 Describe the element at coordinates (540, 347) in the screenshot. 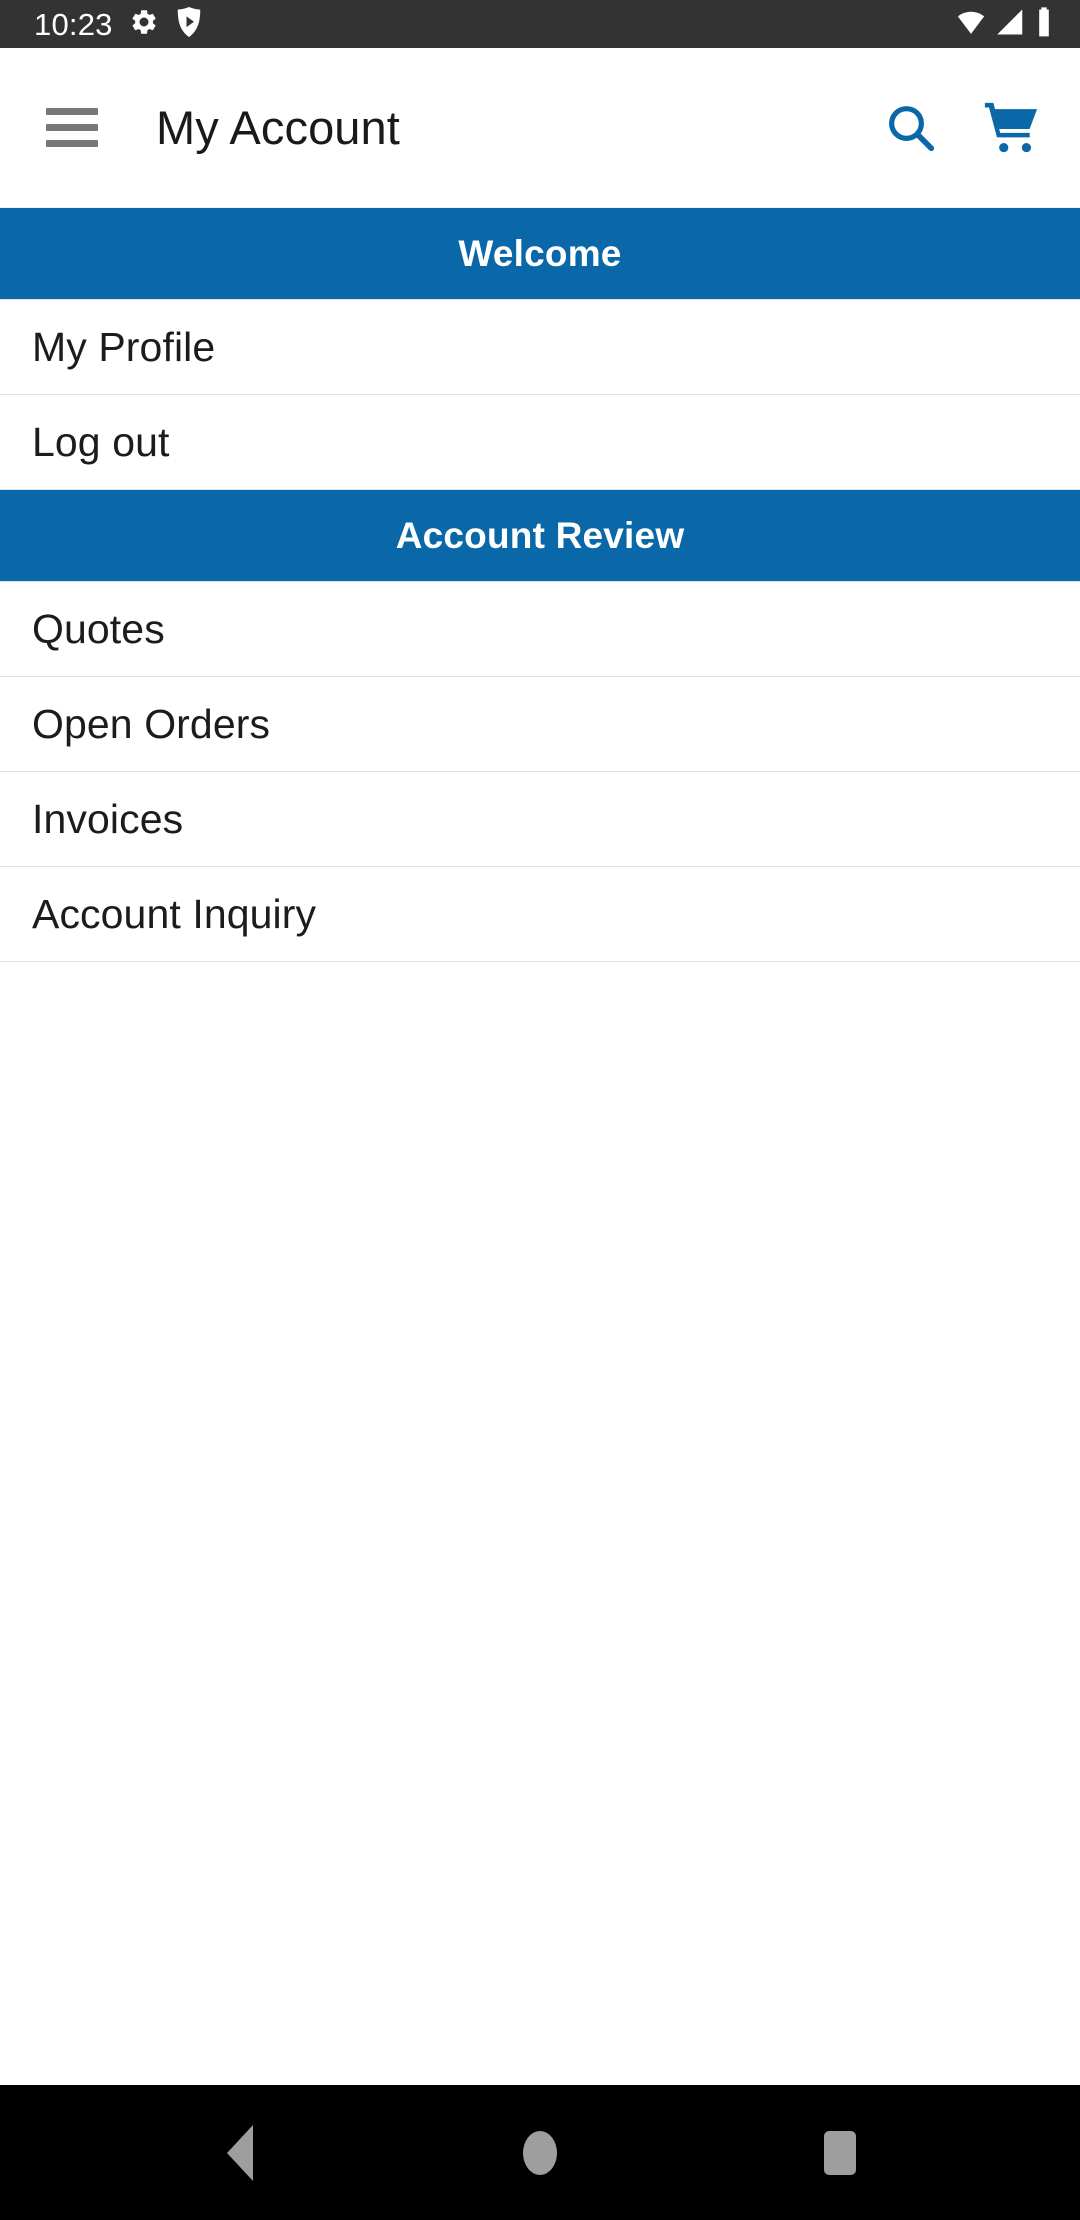

I see `list-item-my-profile: My Profile` at that location.